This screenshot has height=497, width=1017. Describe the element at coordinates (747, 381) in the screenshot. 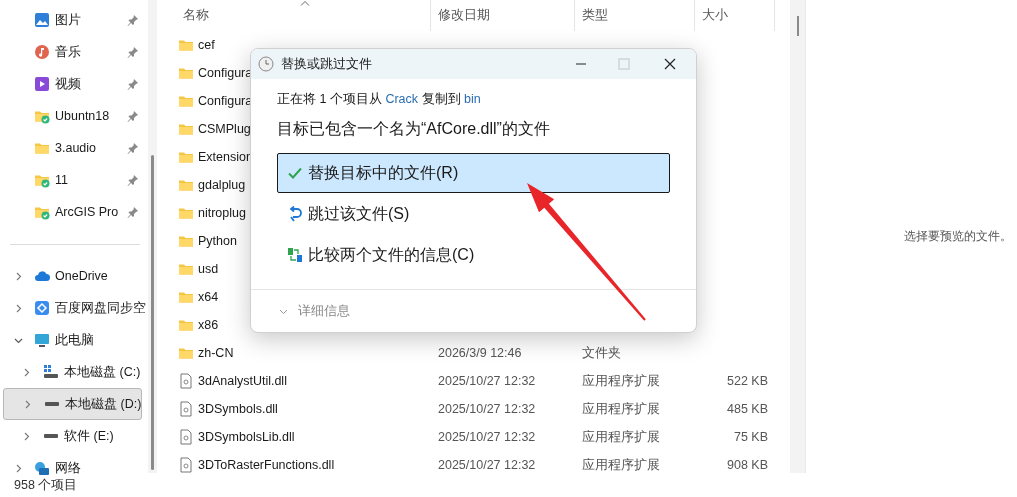

I see `size-cell: 522 KB` at that location.